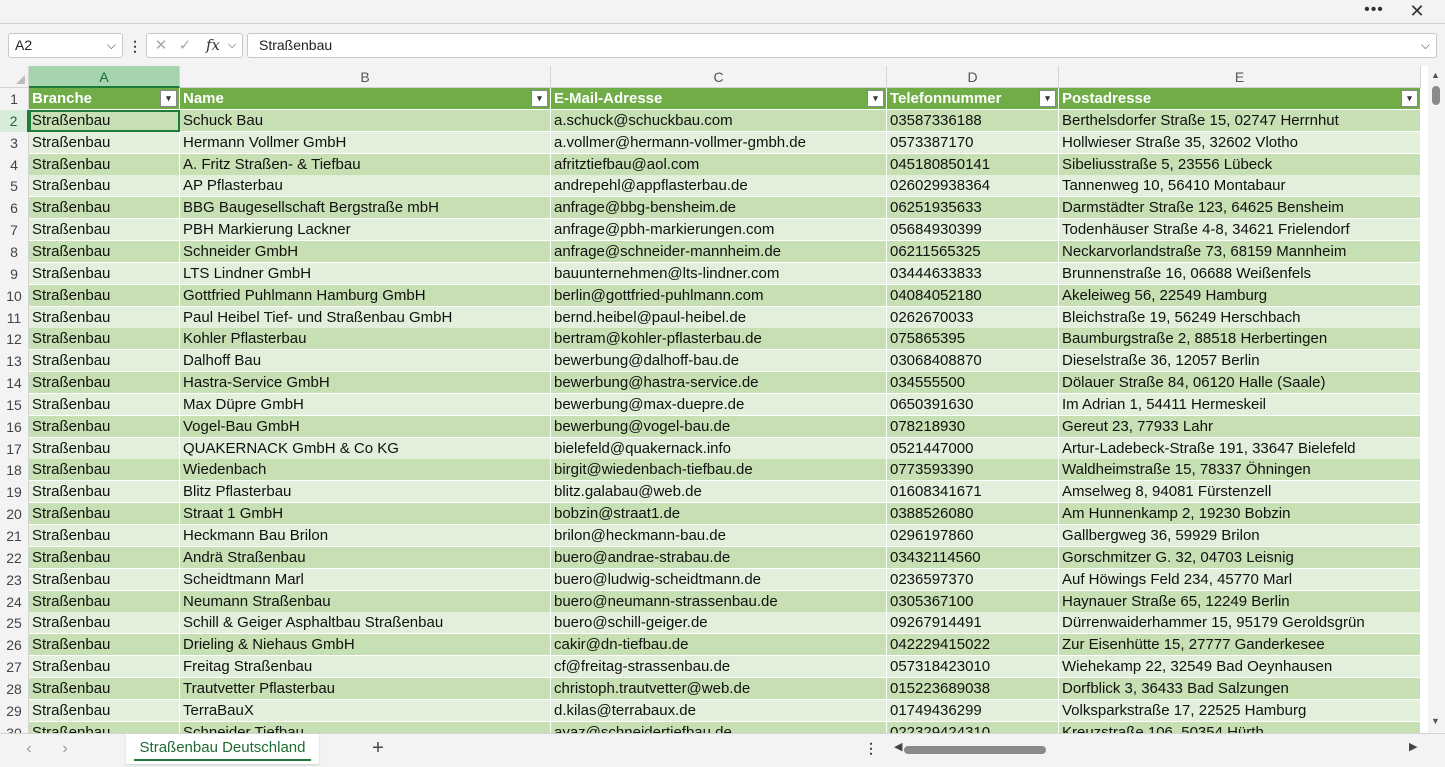 Image resolution: width=1445 pixels, height=767 pixels. Describe the element at coordinates (719, 77) in the screenshot. I see `column-header-c: C` at that location.